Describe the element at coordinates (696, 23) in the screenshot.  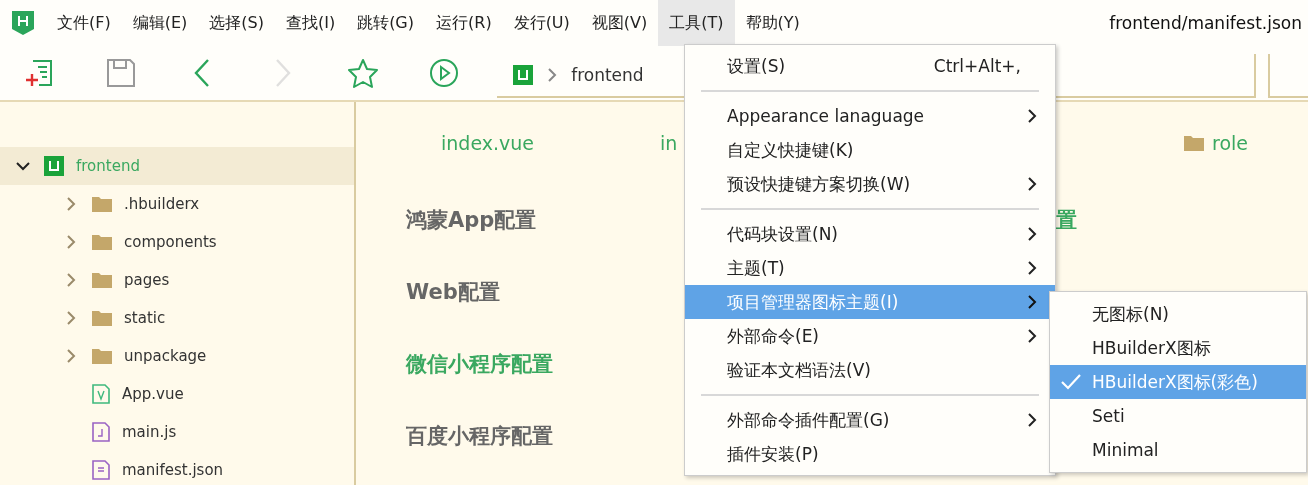
I see `menu-item: 工具(T)` at that location.